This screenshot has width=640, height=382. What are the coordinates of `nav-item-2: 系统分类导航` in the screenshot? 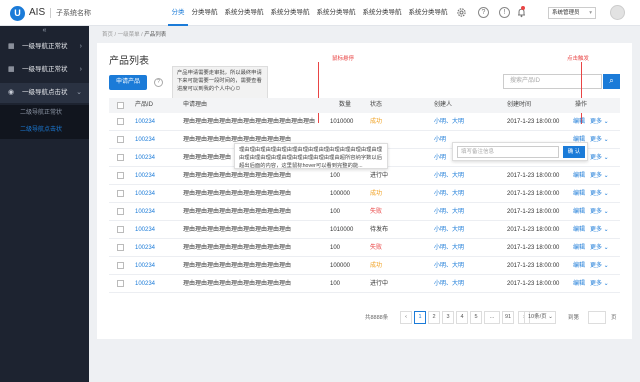 It's located at (244, 13).